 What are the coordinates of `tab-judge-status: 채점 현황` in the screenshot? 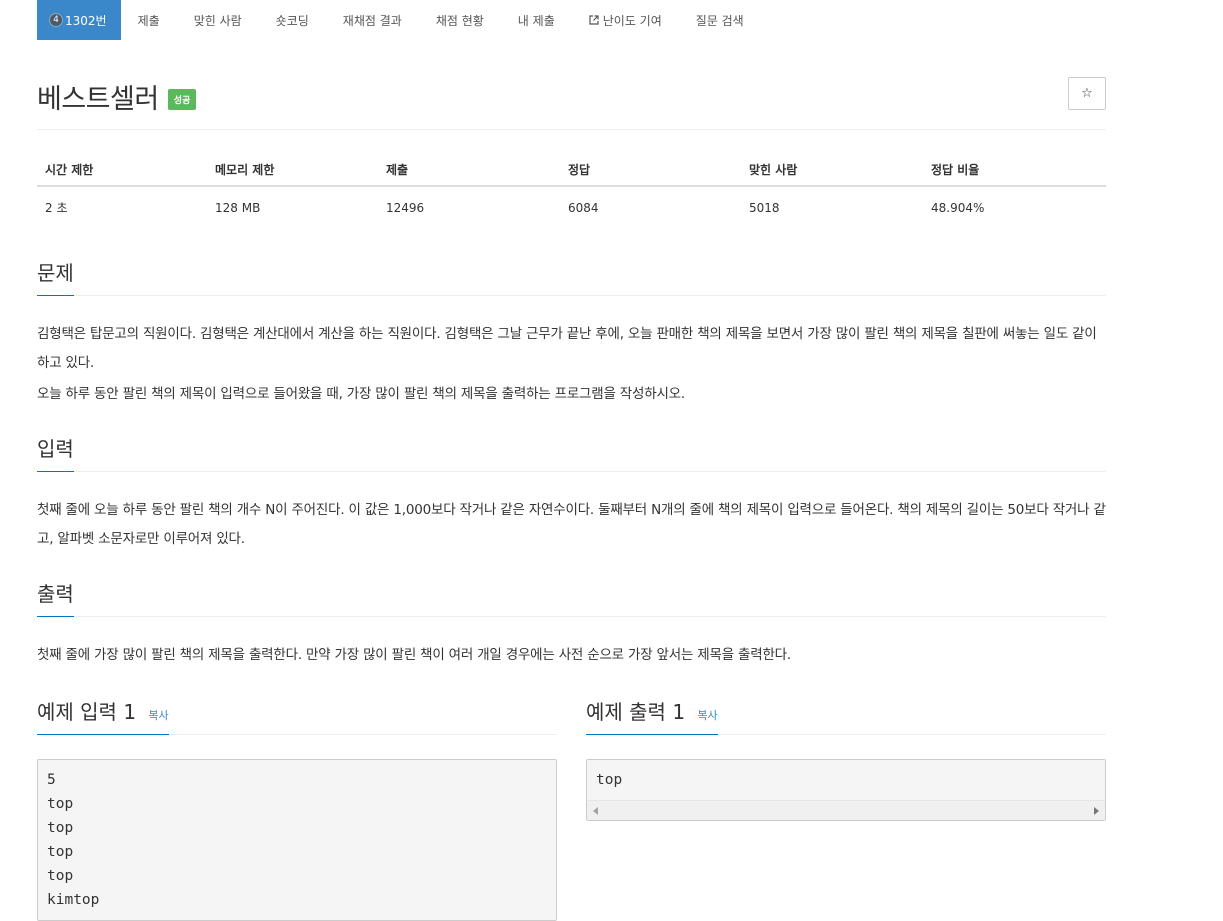 It's located at (460, 20).